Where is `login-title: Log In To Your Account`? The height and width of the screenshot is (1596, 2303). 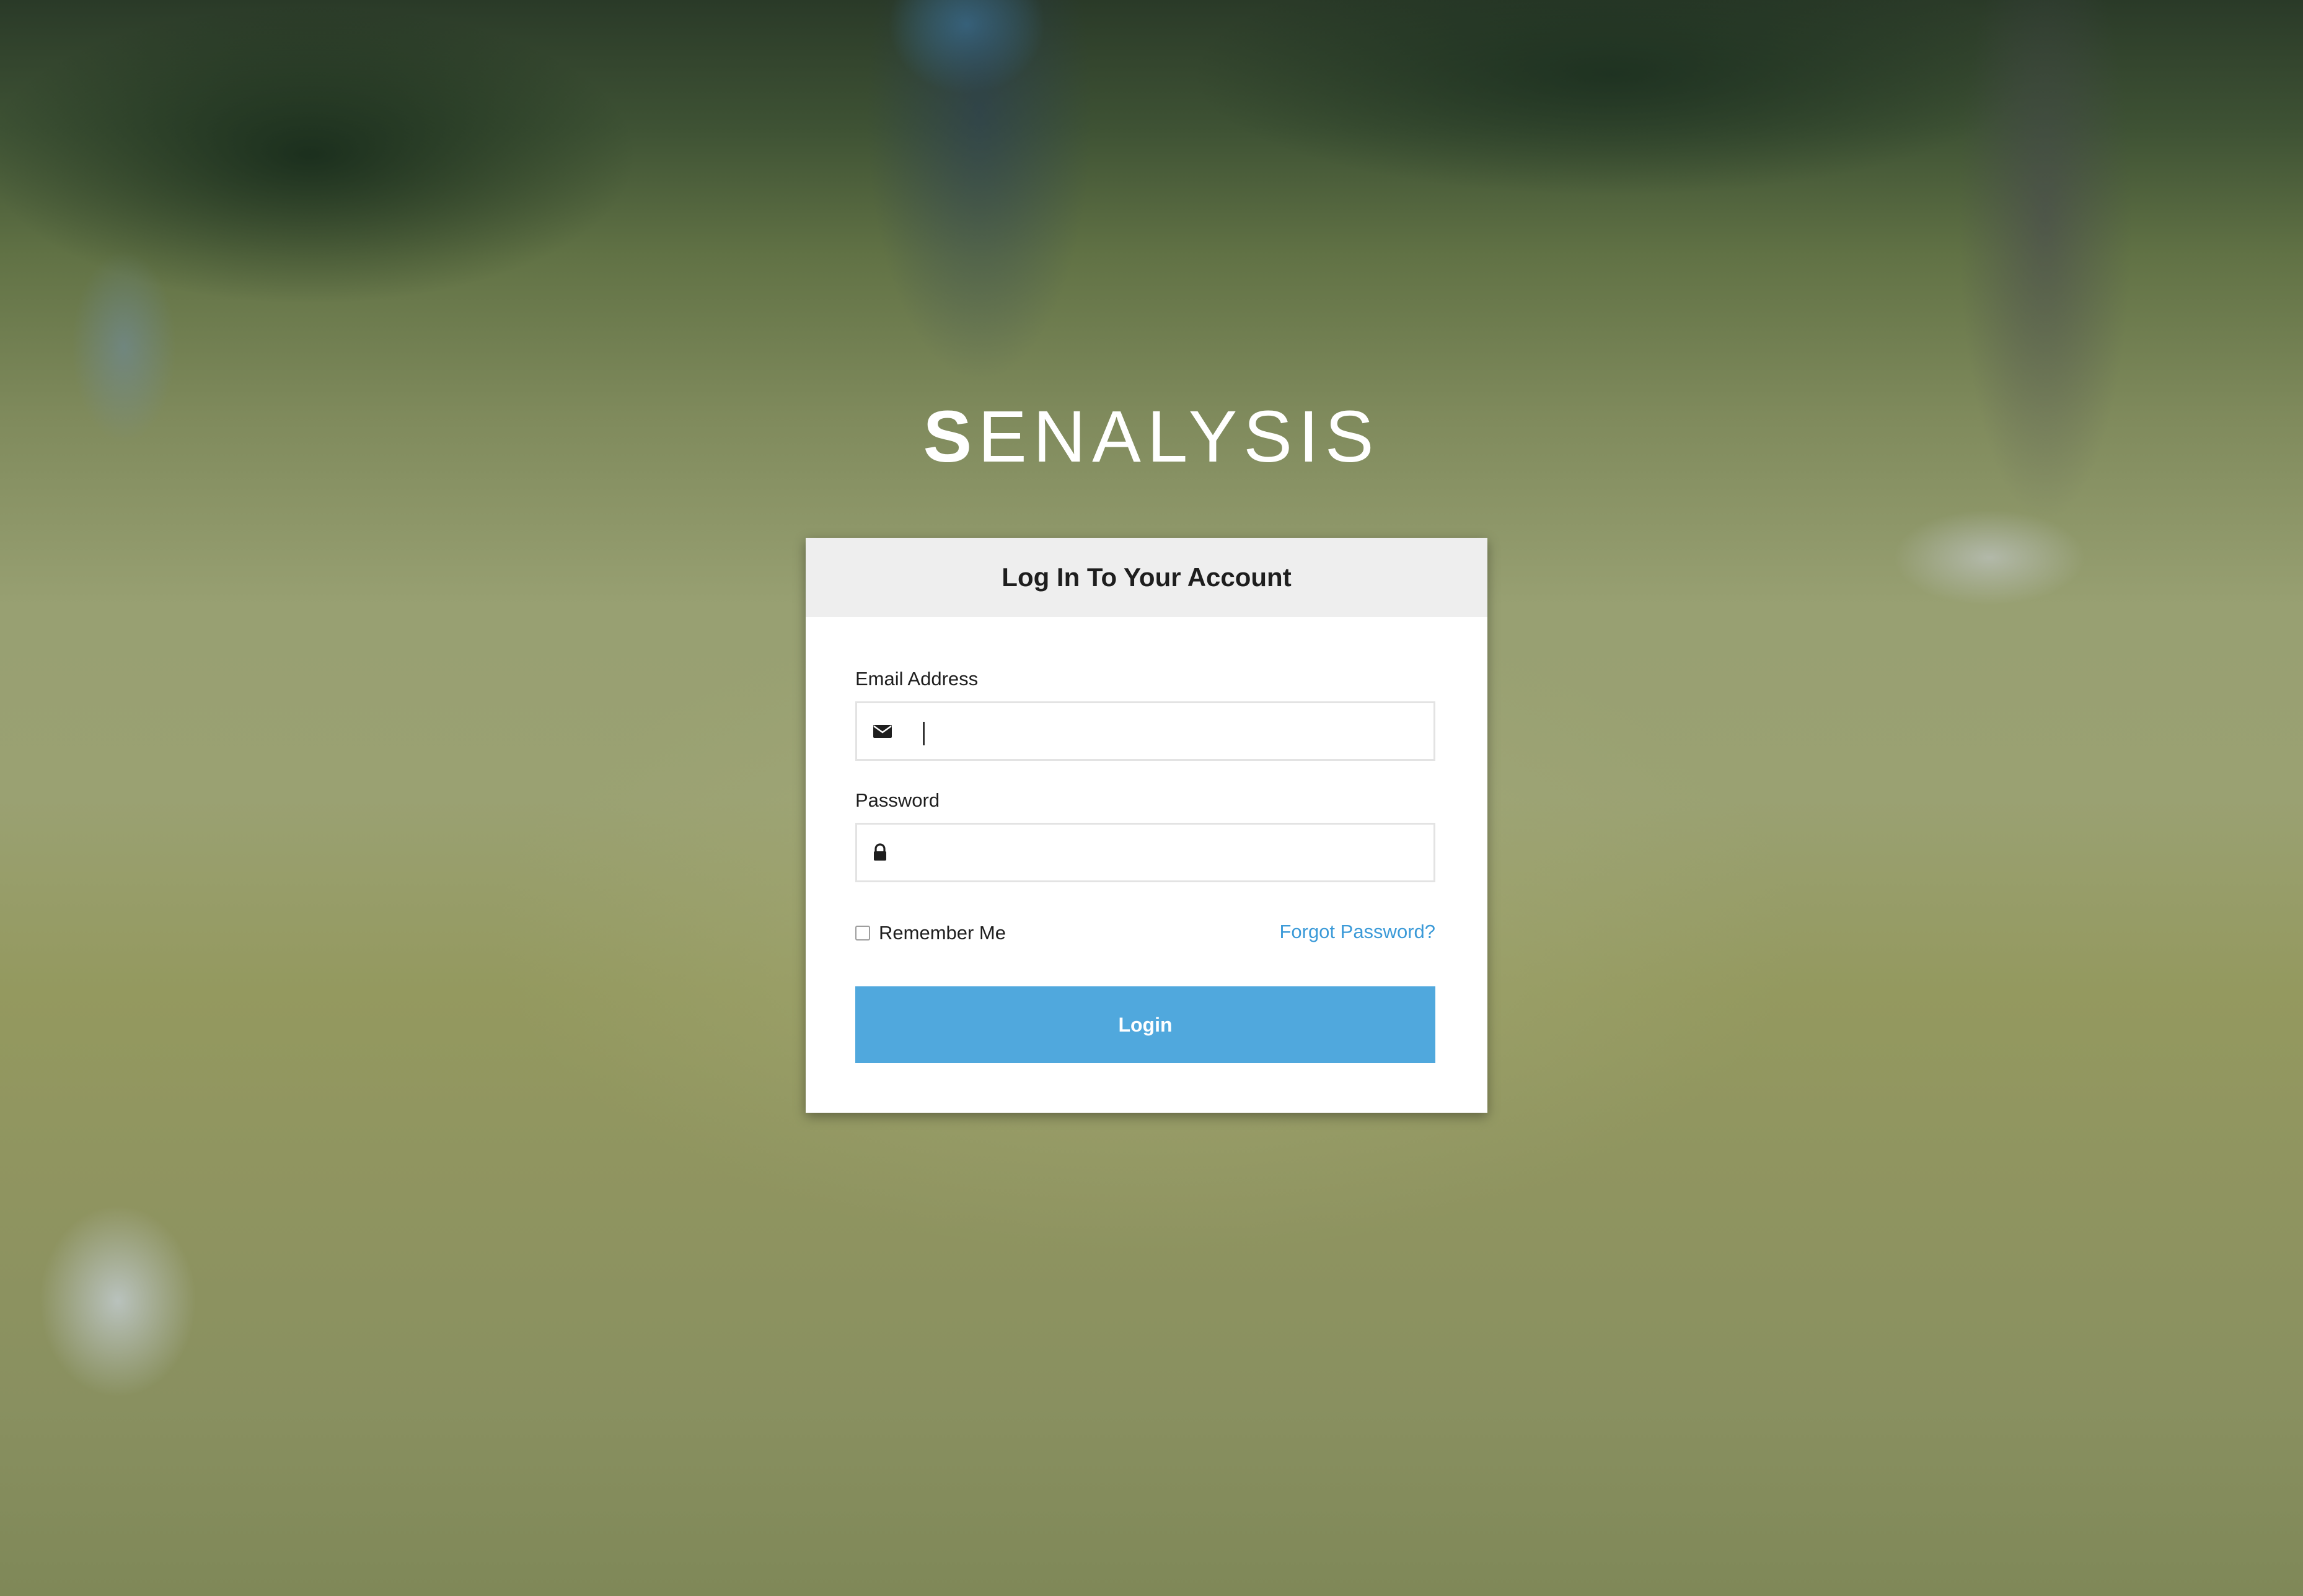
login-title: Log In To Your Account is located at coordinates (1147, 577).